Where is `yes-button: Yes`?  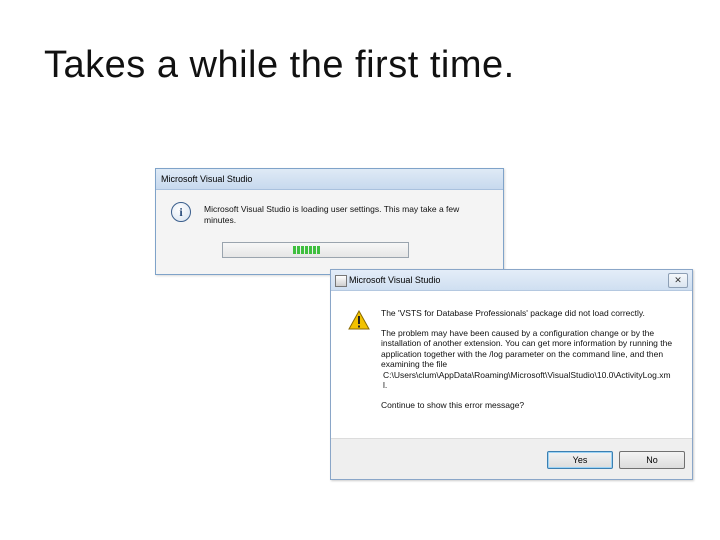
yes-button: Yes is located at coordinates (580, 460).